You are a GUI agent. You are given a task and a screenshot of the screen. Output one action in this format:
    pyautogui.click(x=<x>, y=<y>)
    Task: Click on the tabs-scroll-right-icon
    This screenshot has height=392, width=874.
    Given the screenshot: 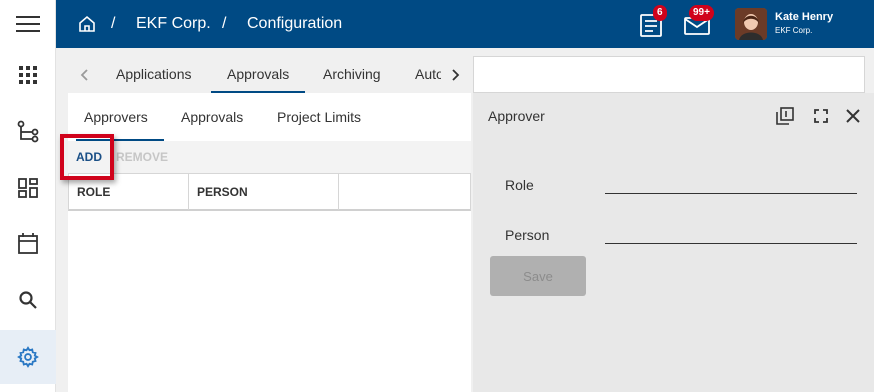 What is the action you would take?
    pyautogui.click(x=456, y=74)
    